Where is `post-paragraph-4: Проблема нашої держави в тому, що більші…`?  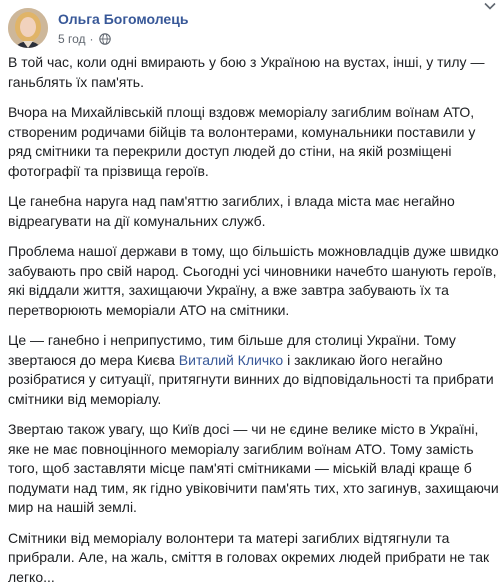
post-paragraph-4: Проблема нашої держави в тому, що більші… is located at coordinates (254, 281).